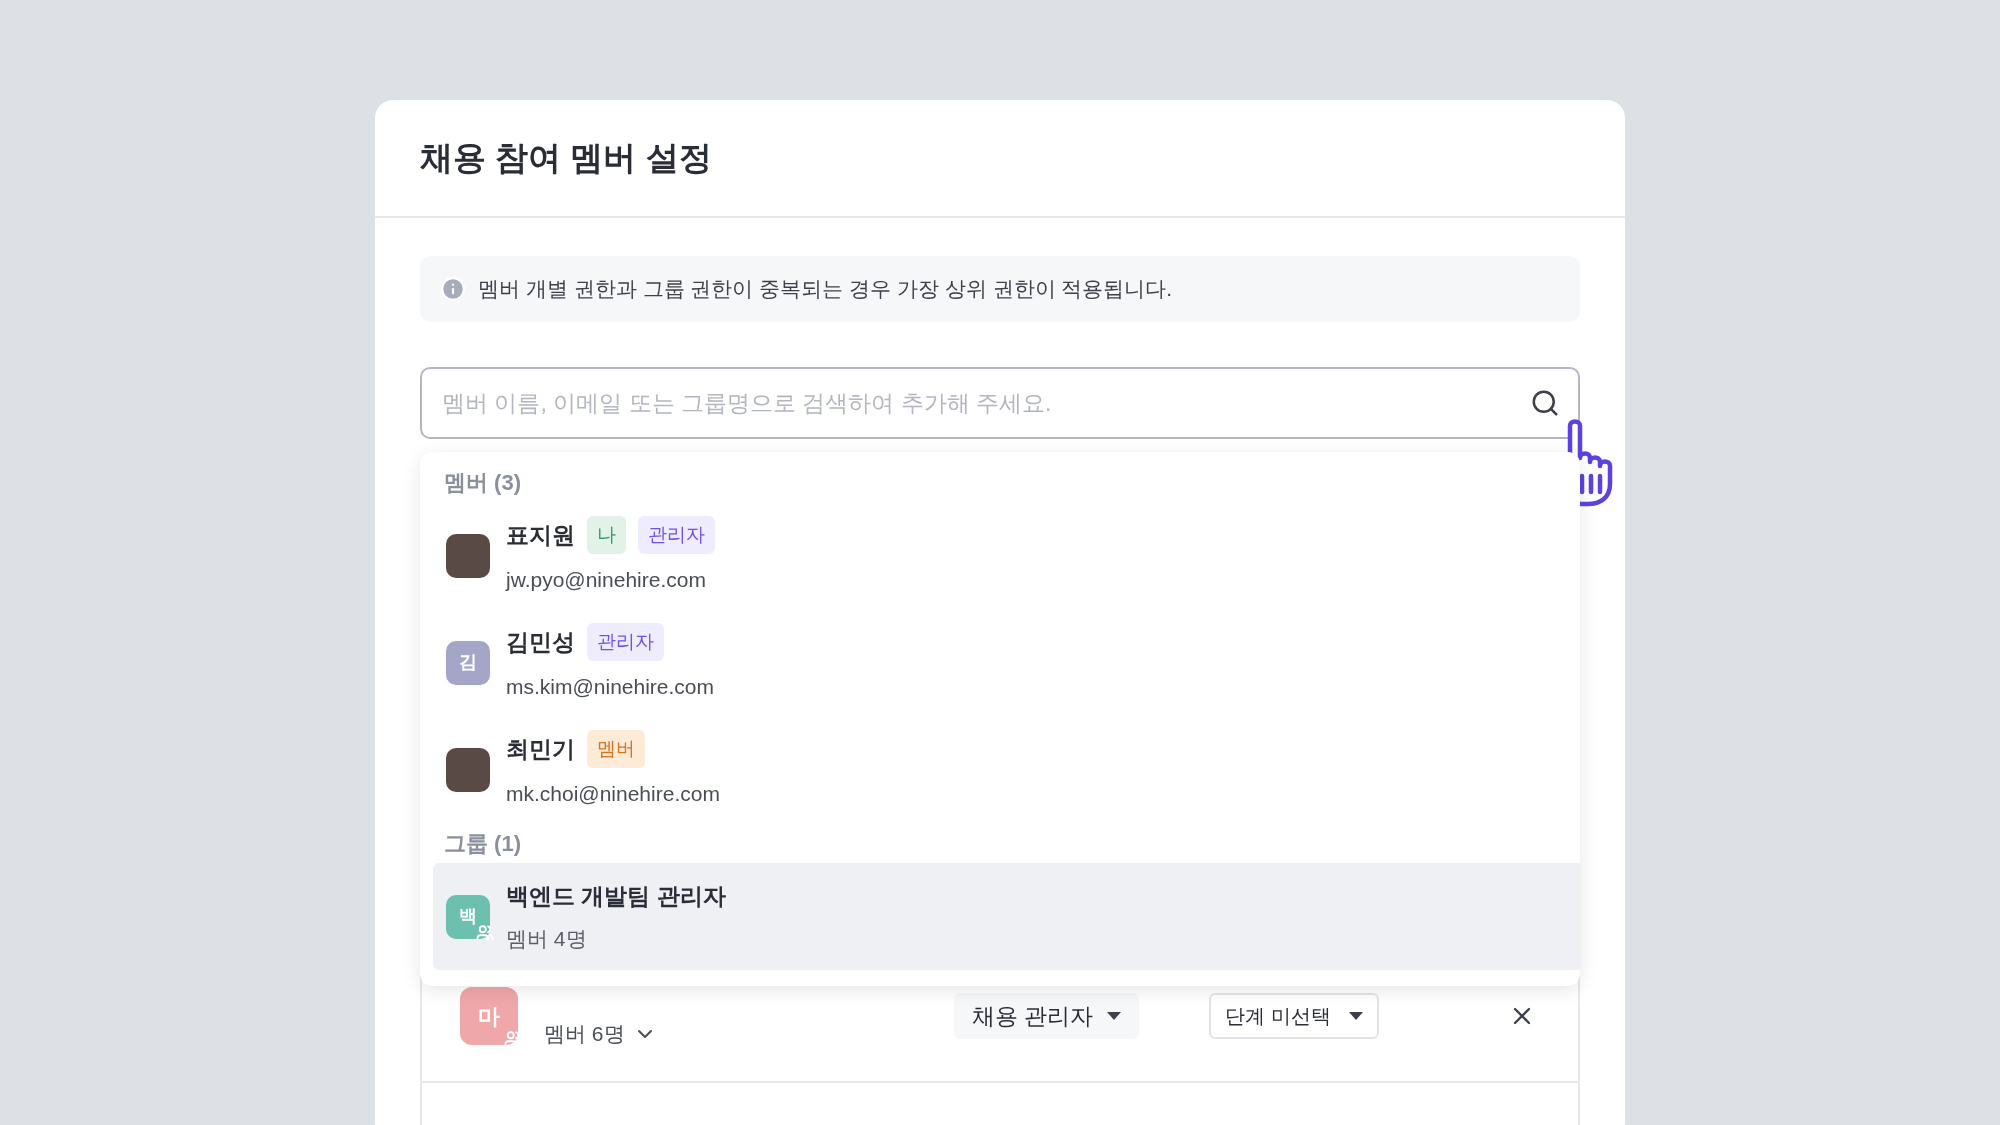 The height and width of the screenshot is (1125, 2000). I want to click on item-name: 표지원, so click(540, 535).